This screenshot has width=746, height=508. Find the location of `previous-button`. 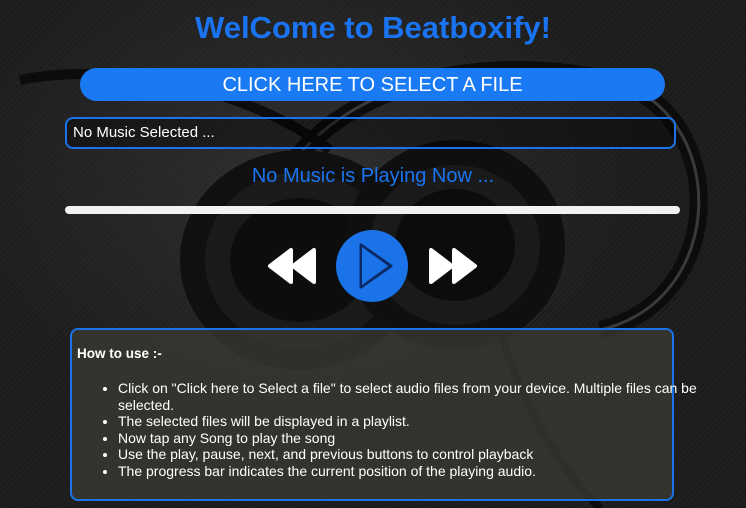

previous-button is located at coordinates (292, 266).